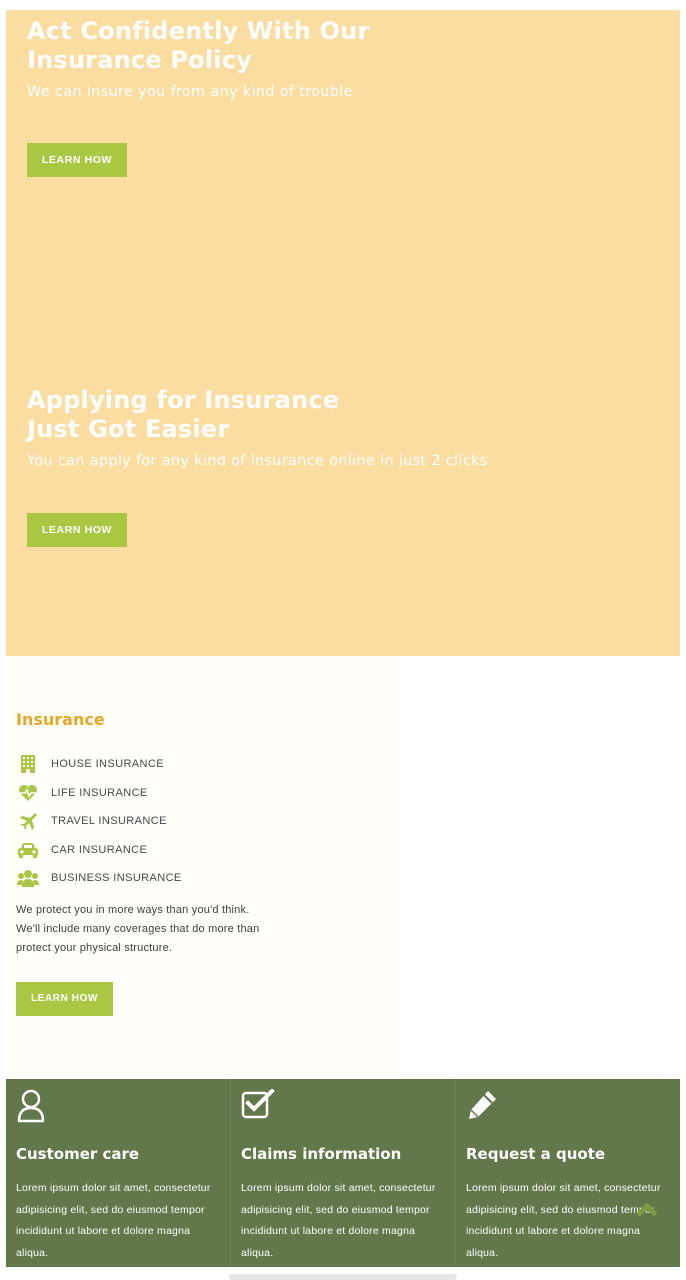 The height and width of the screenshot is (1280, 686). I want to click on hero-slide-1-title-line2: Insurance Policy, so click(139, 60).